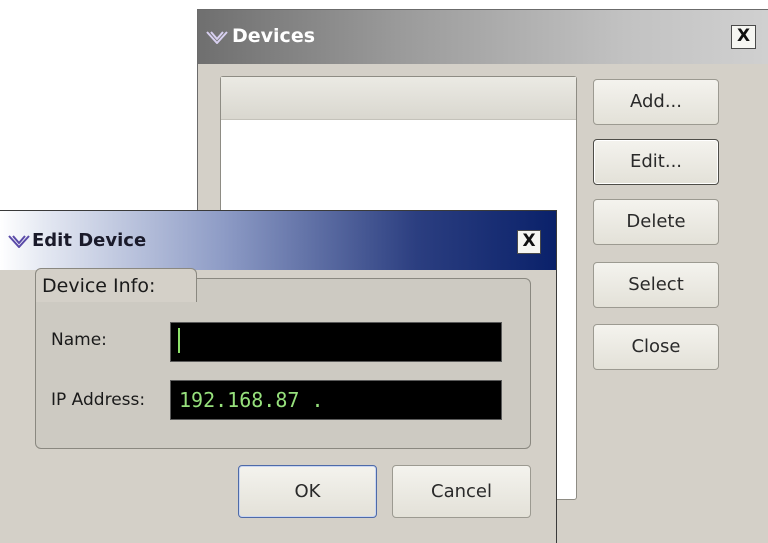 Image resolution: width=768 pixels, height=543 pixels. What do you see at coordinates (483, 37) in the screenshot?
I see `devices-titlebar: Devices X` at bounding box center [483, 37].